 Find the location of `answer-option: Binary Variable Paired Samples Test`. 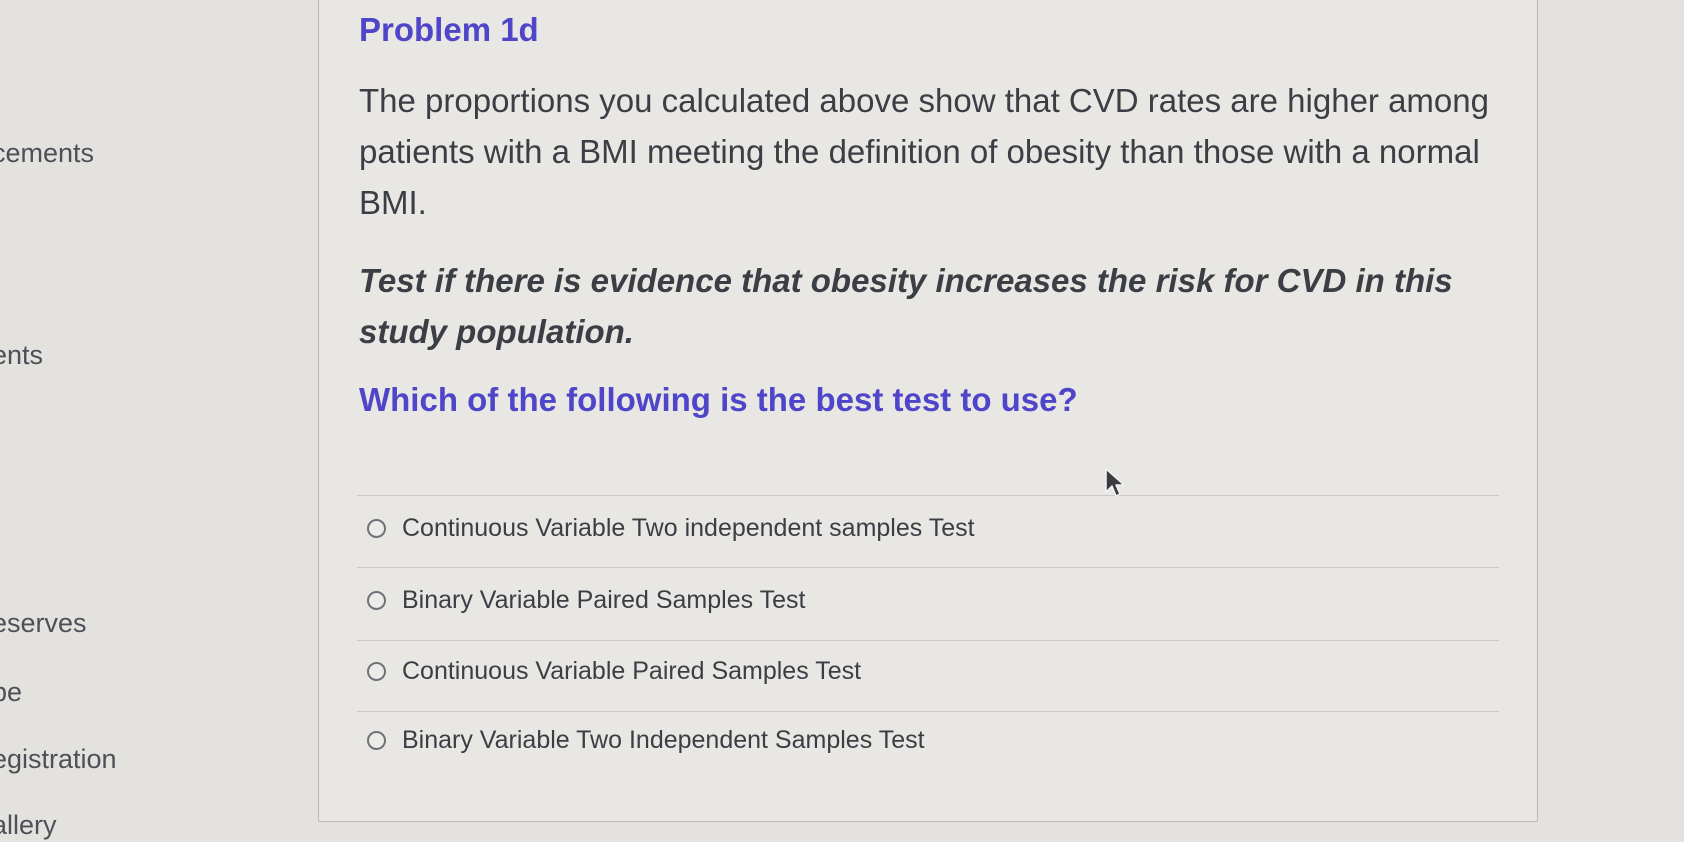

answer-option: Binary Variable Paired Samples Test is located at coordinates (586, 600).